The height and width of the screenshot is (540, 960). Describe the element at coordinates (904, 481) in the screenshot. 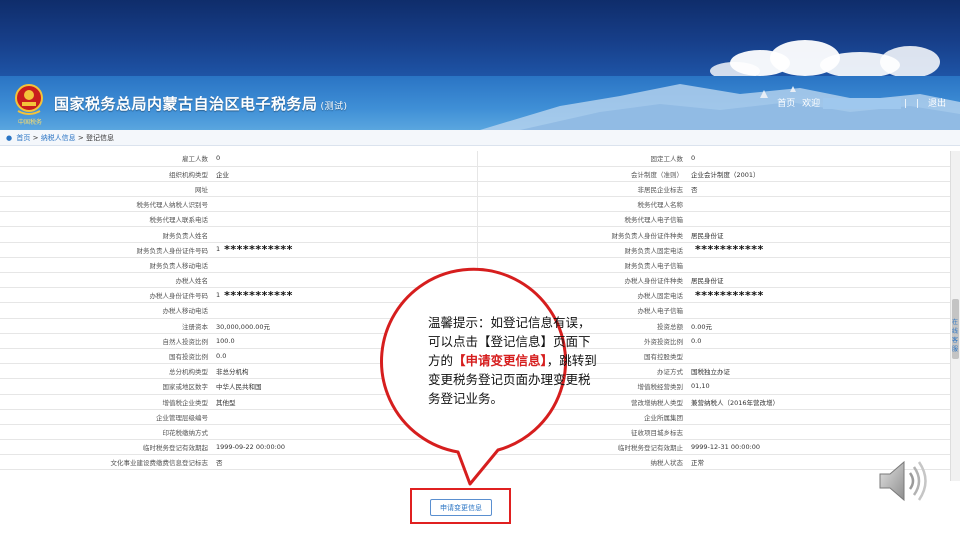

I see `speaker-icon` at that location.